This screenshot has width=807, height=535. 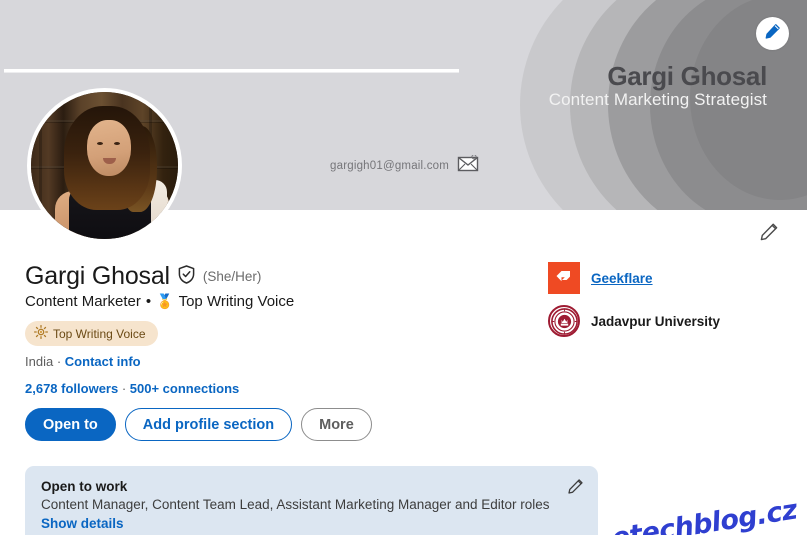 I want to click on profile-name-row: Gargi Ghosal (She/Her), so click(x=143, y=276).